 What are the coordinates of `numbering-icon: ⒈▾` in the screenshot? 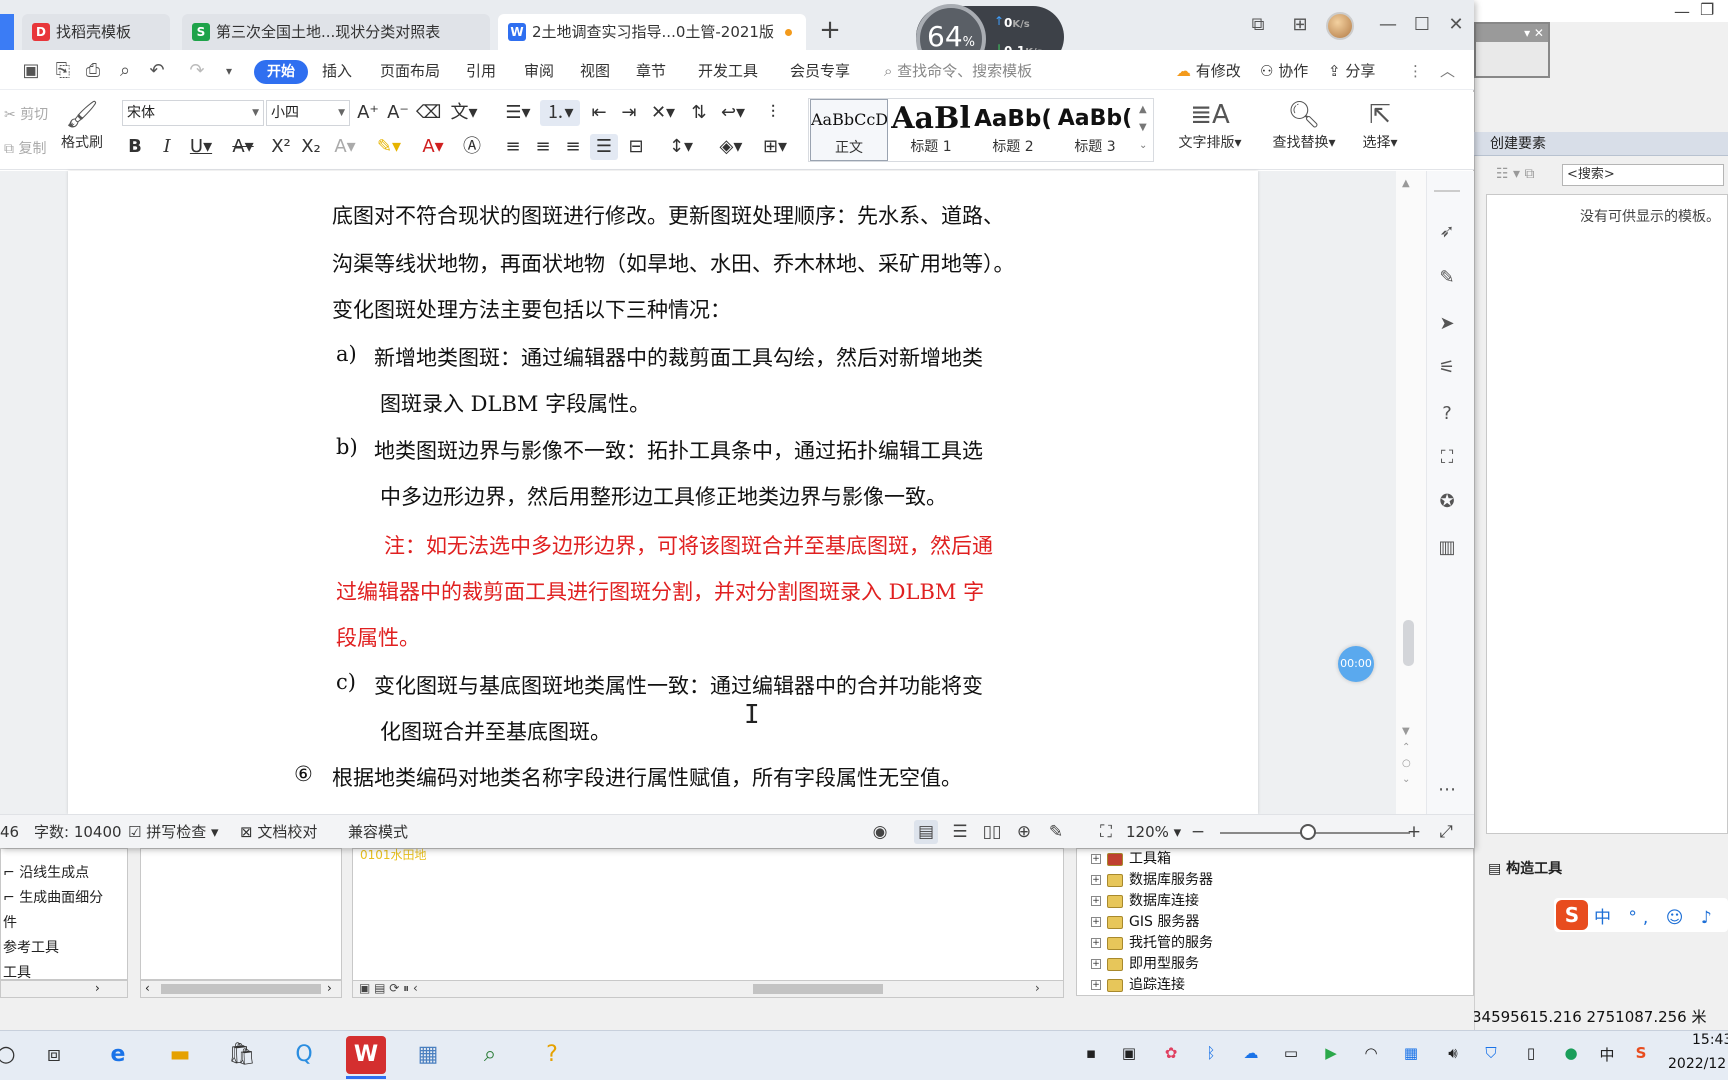 It's located at (560, 113).